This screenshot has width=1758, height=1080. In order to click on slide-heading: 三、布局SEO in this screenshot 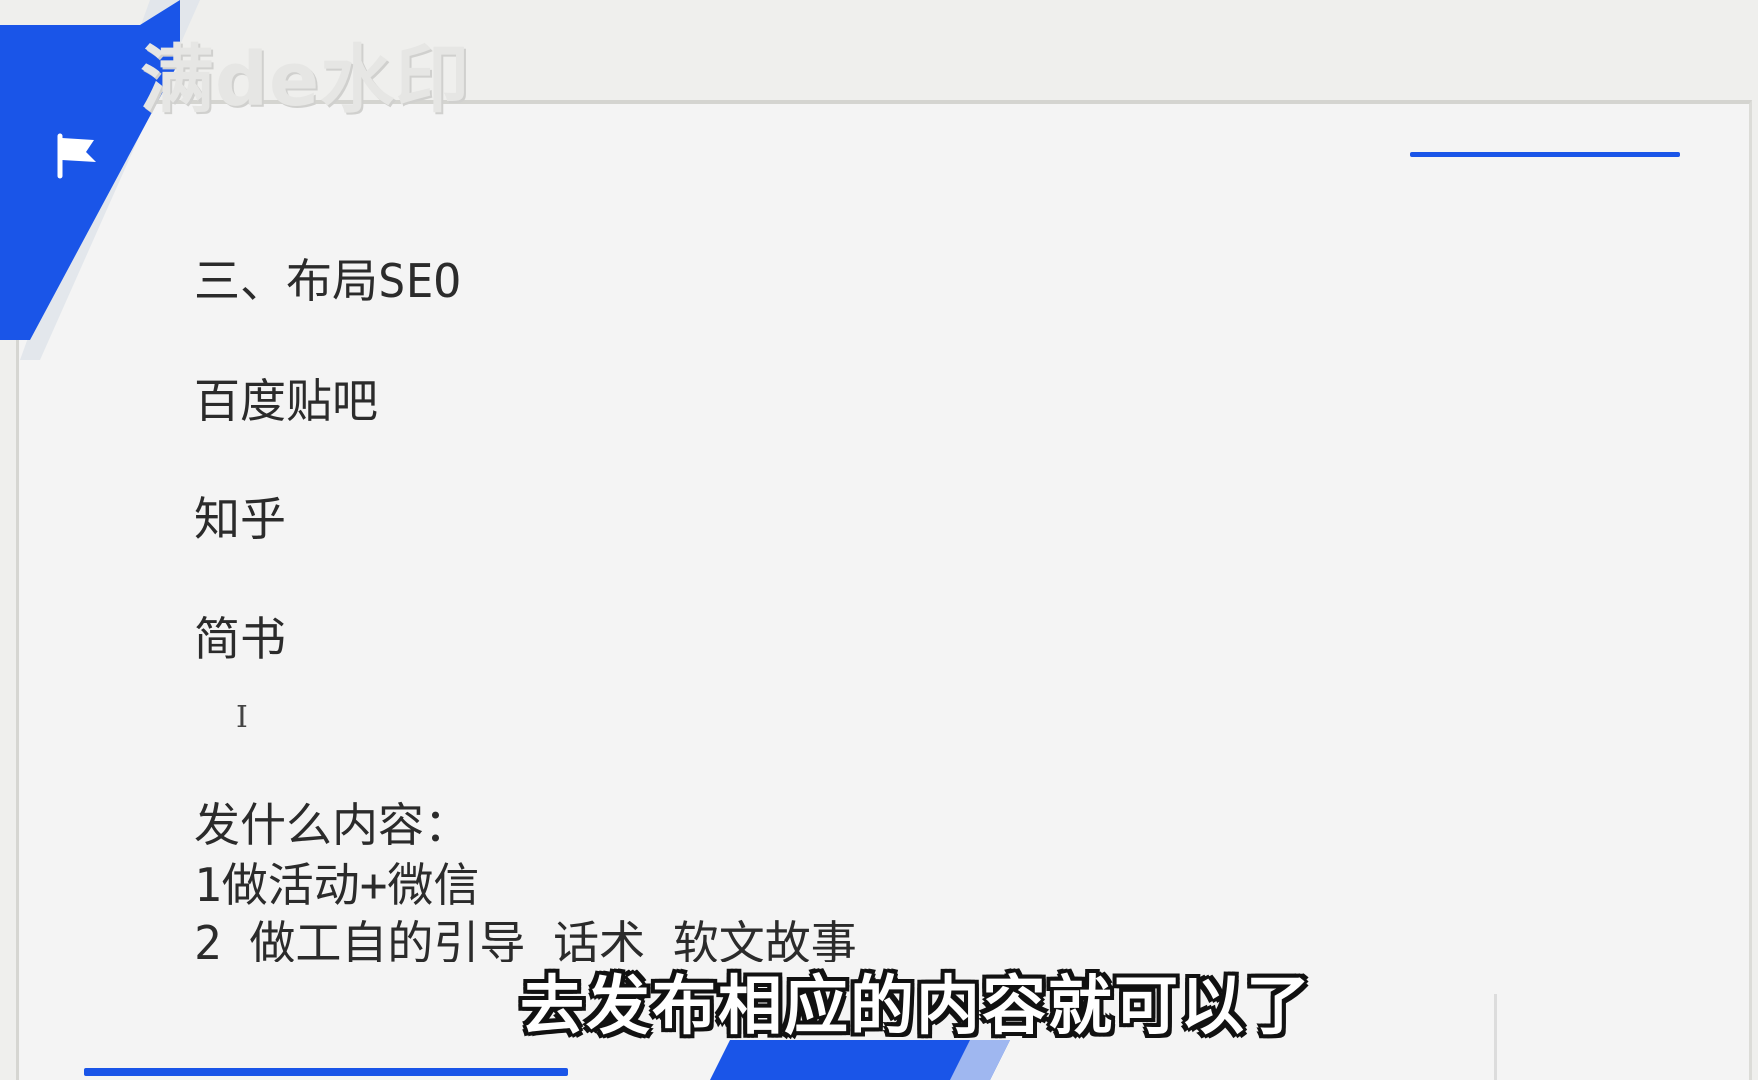, I will do `click(328, 281)`.